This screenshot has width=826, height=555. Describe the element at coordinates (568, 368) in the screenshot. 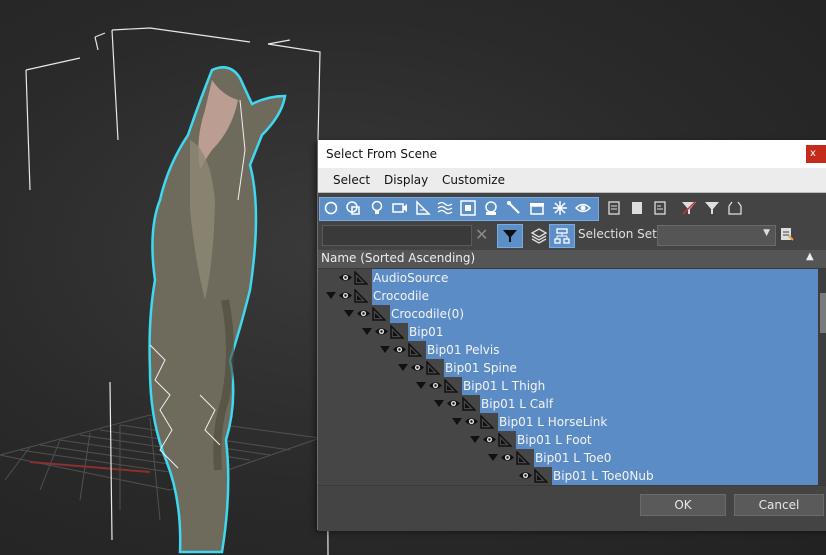

I see `tree-row: Bip01 Spine` at that location.